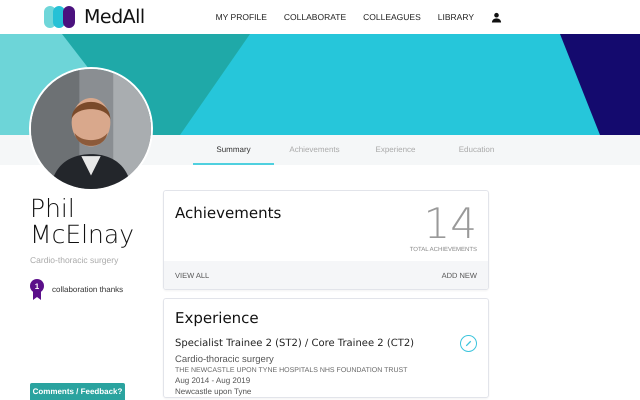  I want to click on job-location: Newcastle upon Tyne, so click(213, 392).